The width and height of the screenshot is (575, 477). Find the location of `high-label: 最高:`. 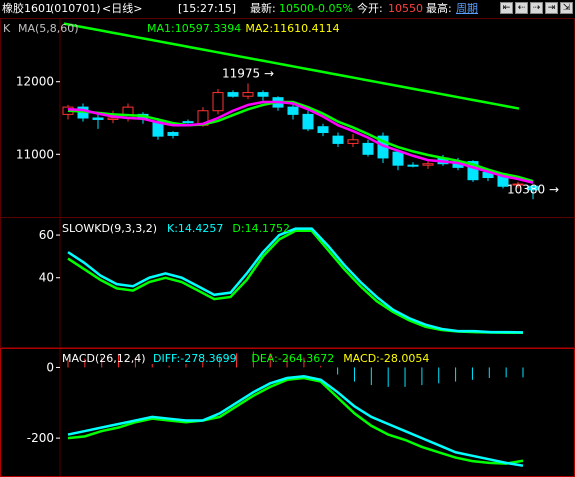

high-label: 最高: is located at coordinates (439, 8).